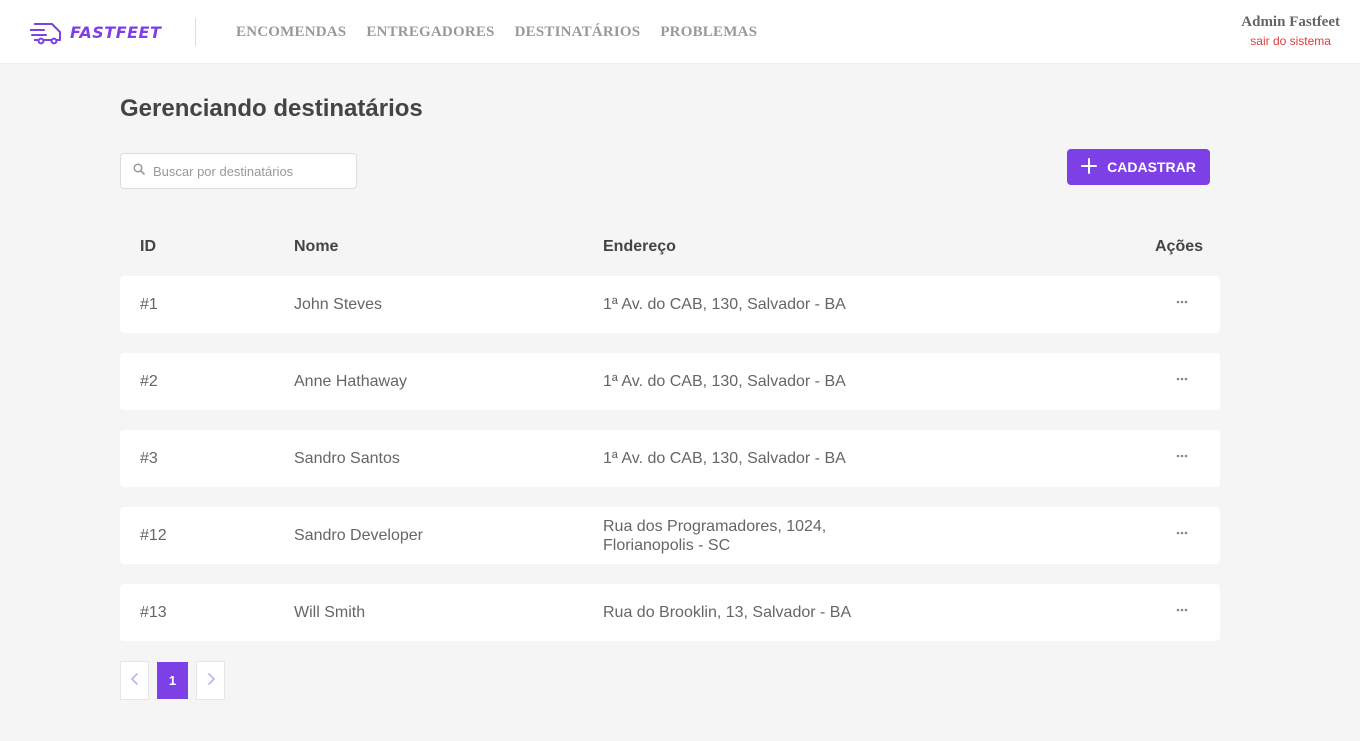 Image resolution: width=1360 pixels, height=741 pixels. I want to click on pagination: 1, so click(176, 680).